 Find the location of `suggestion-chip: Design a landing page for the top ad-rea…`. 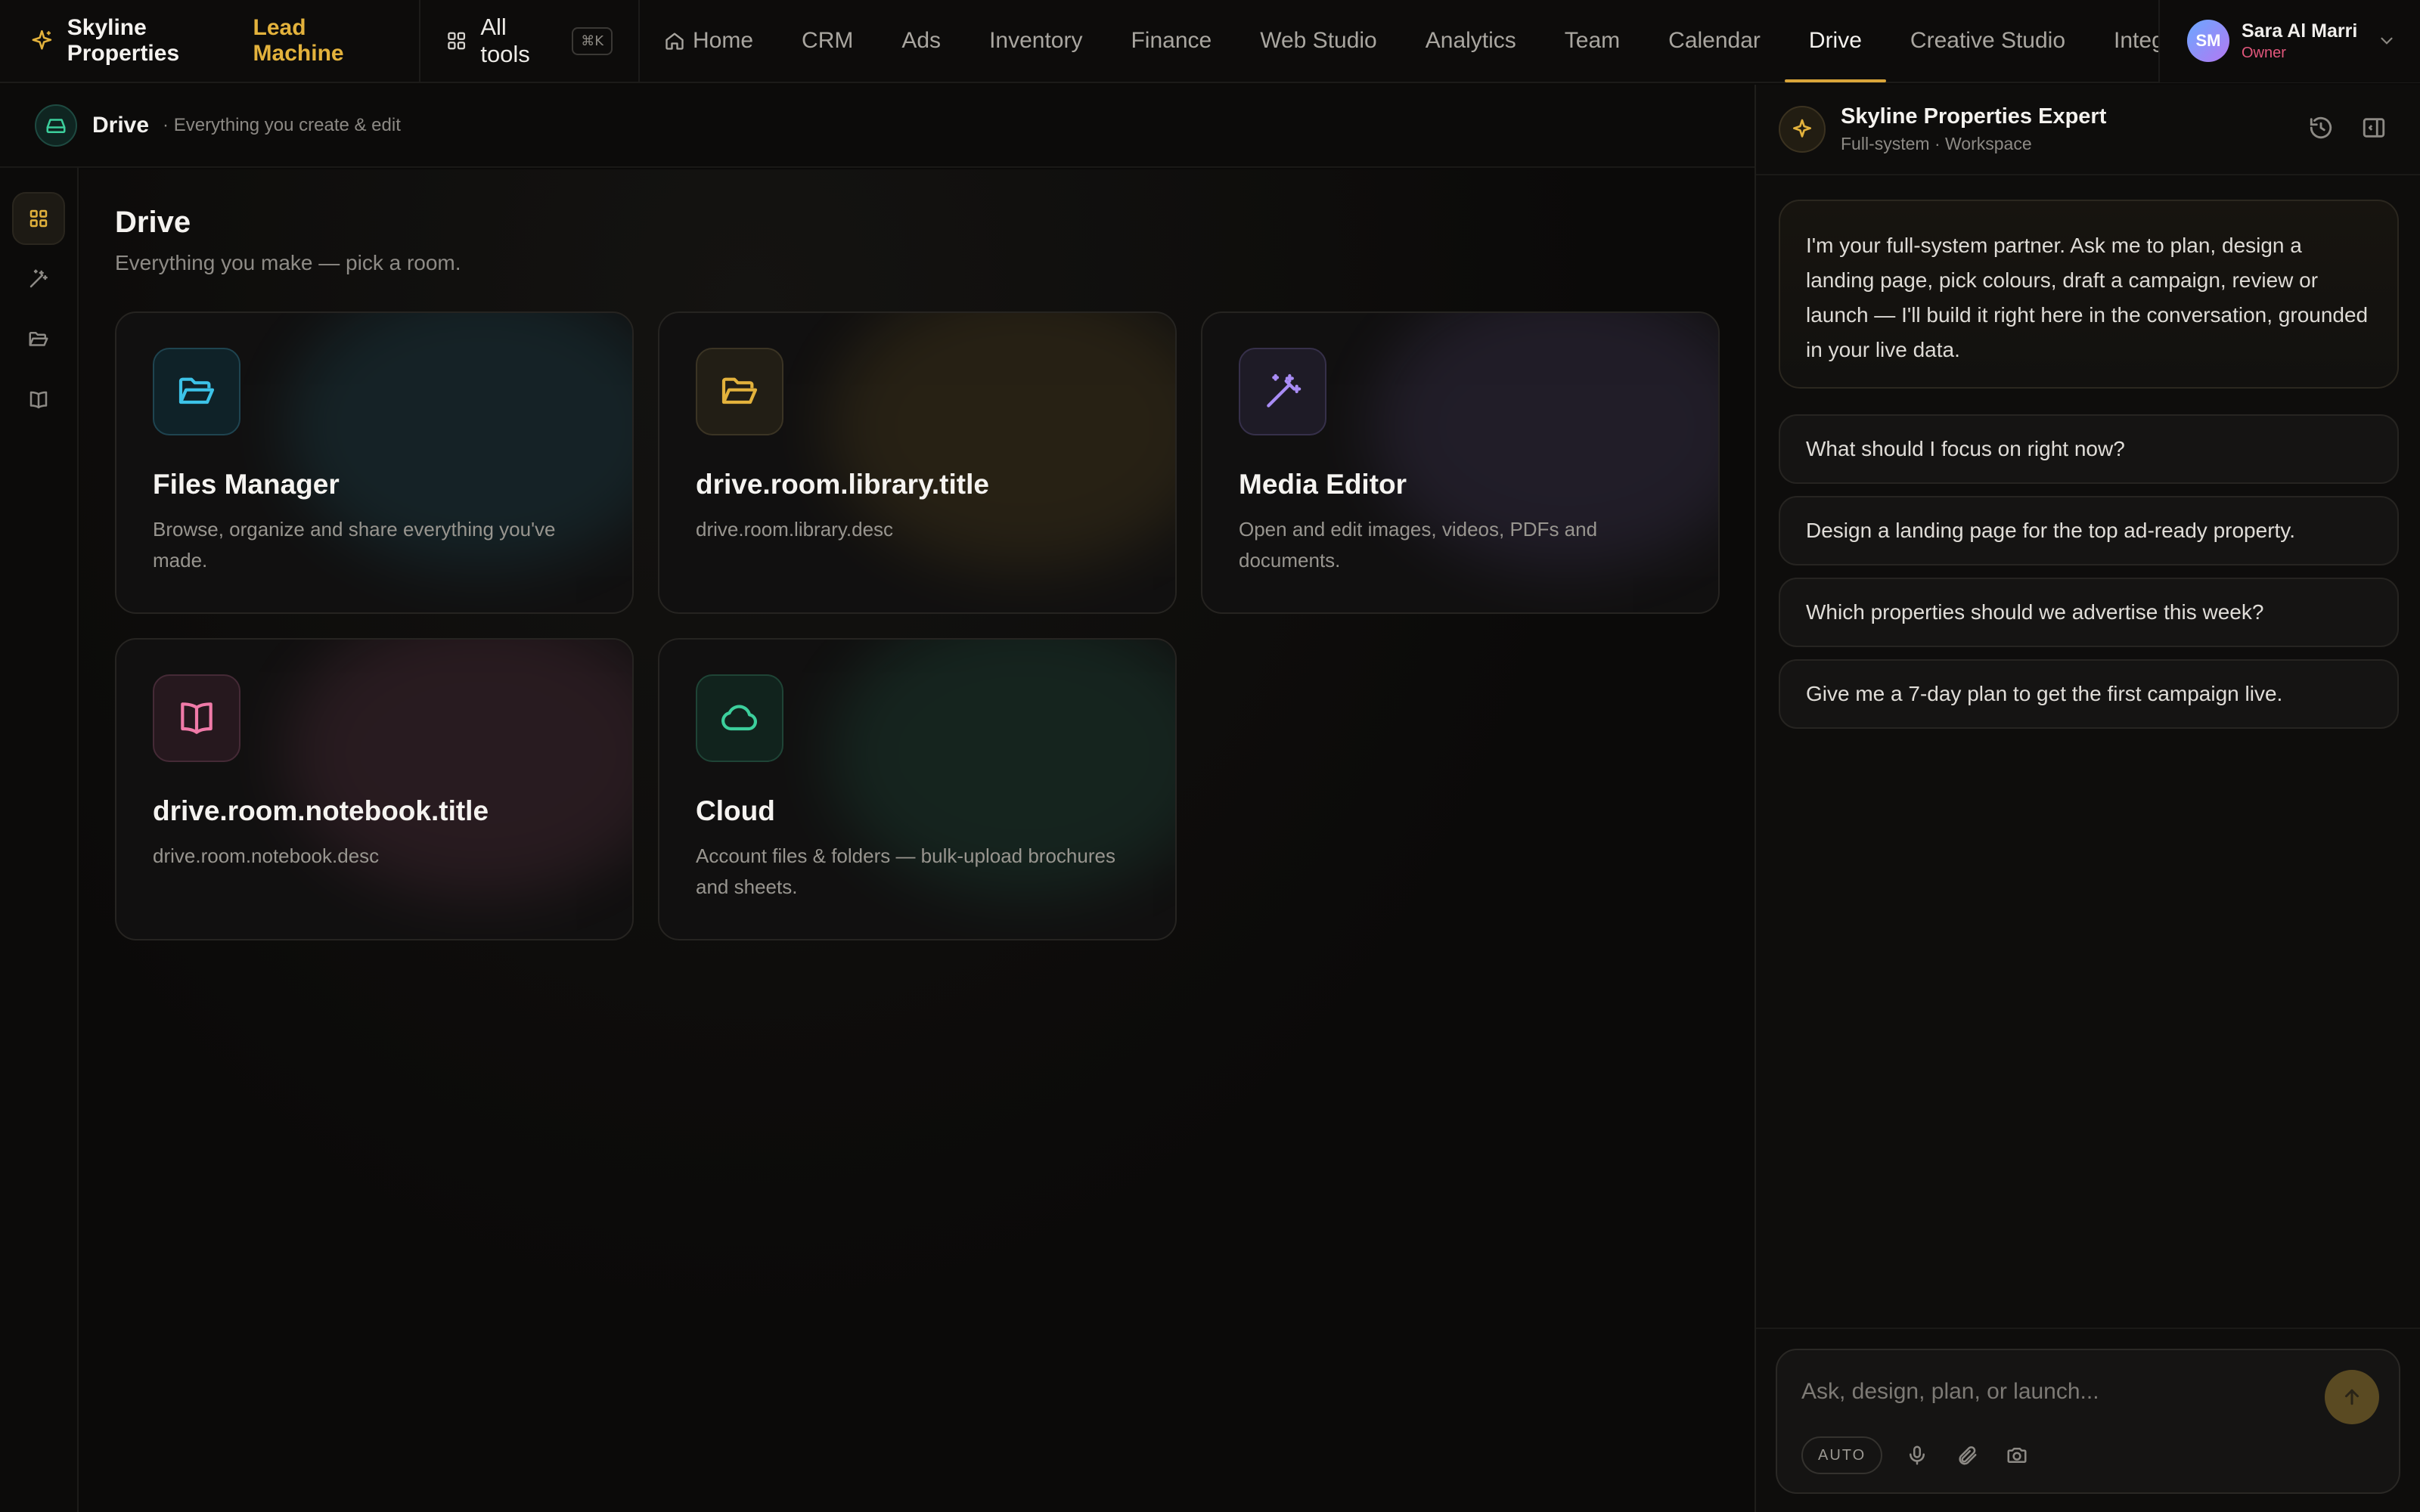

suggestion-chip: Design a landing page for the top ad-rea… is located at coordinates (2089, 530).